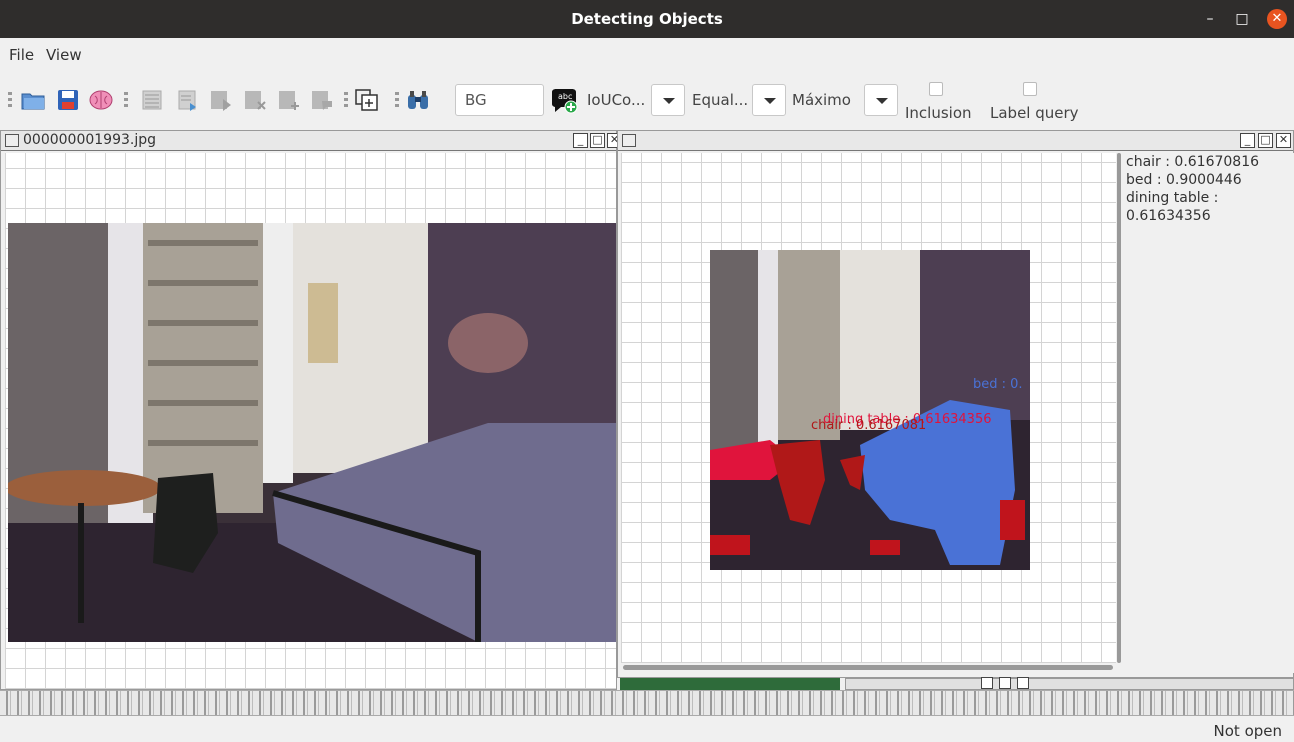 This screenshot has width=1294, height=742. What do you see at coordinates (188, 100) in the screenshot?
I see `export-icon` at bounding box center [188, 100].